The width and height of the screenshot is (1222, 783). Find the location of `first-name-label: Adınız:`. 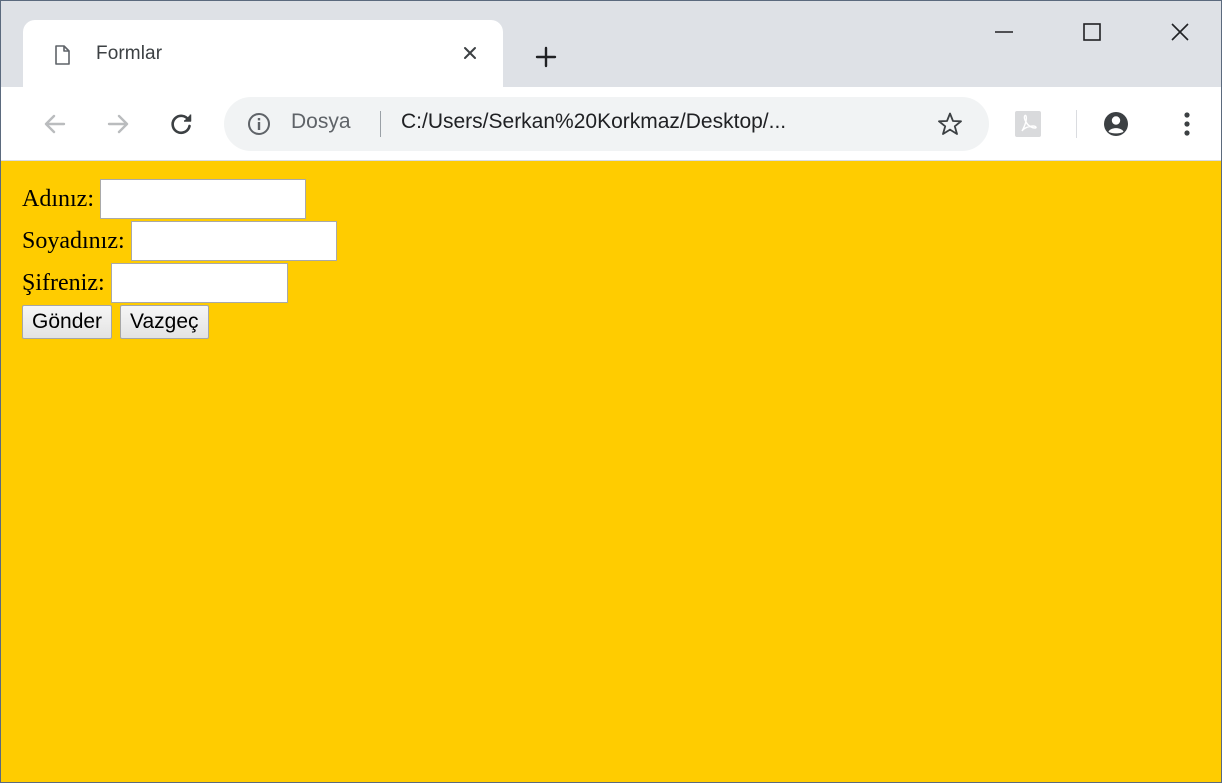

first-name-label: Adınız: is located at coordinates (58, 198).